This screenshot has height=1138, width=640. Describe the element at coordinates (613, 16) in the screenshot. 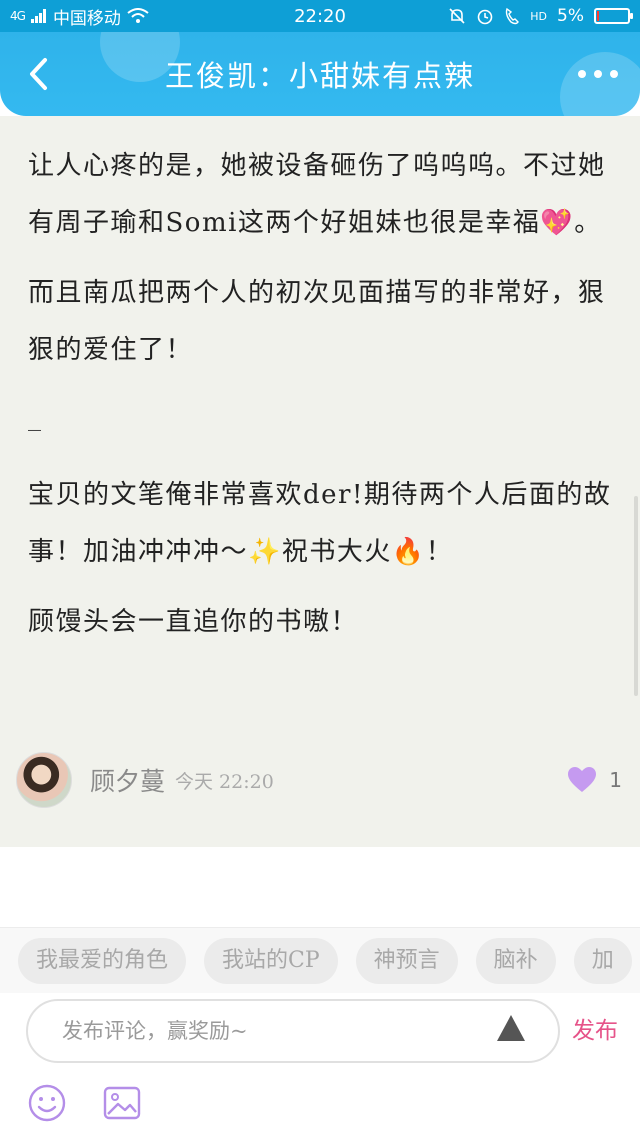

I see `battery-icon` at that location.